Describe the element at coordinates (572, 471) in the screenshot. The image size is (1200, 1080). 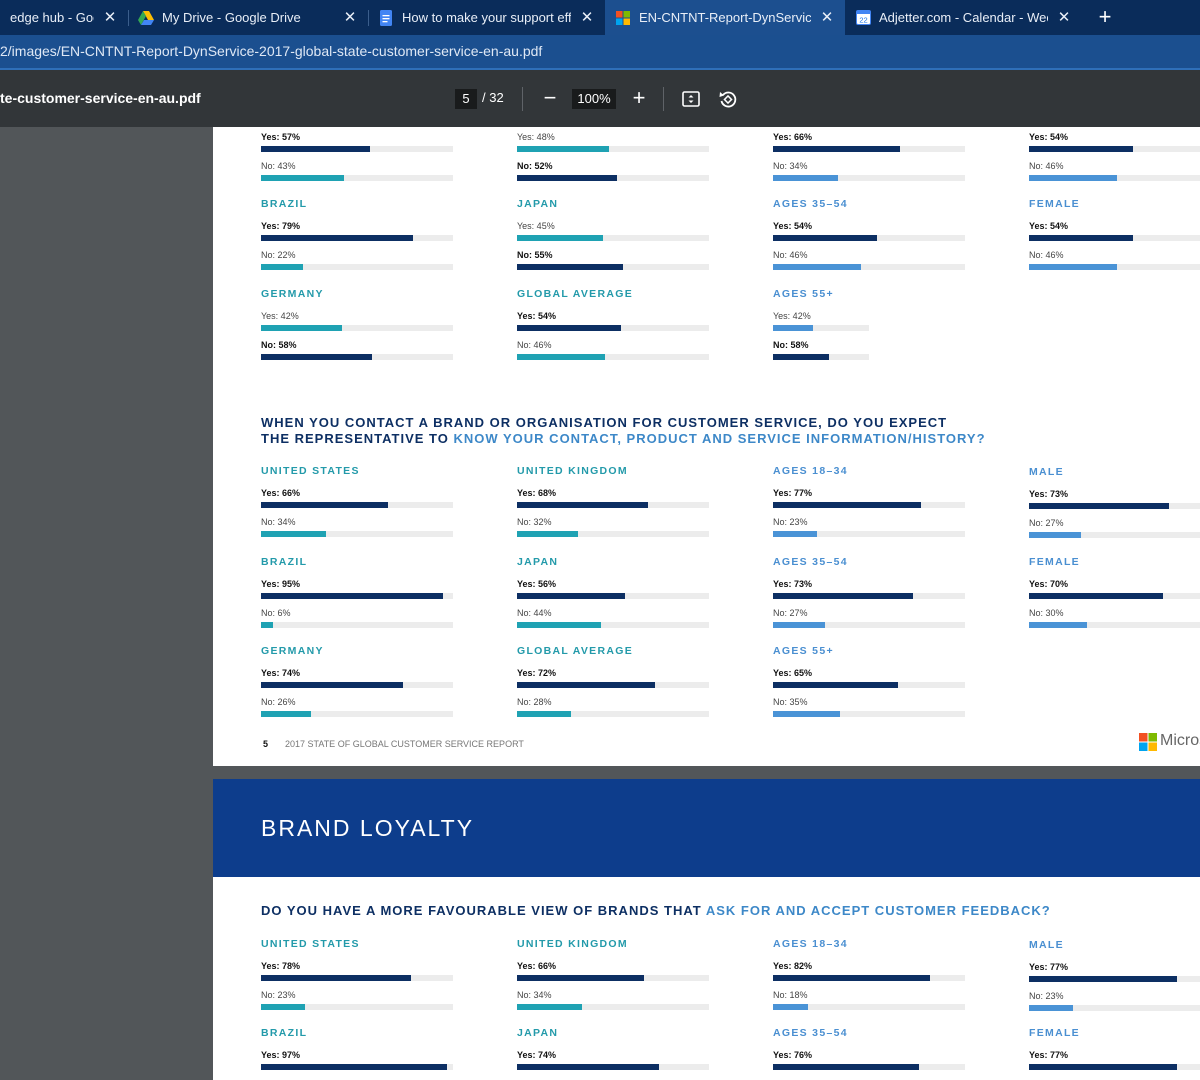
I see `group-label: UNITED KINGDOM` at that location.